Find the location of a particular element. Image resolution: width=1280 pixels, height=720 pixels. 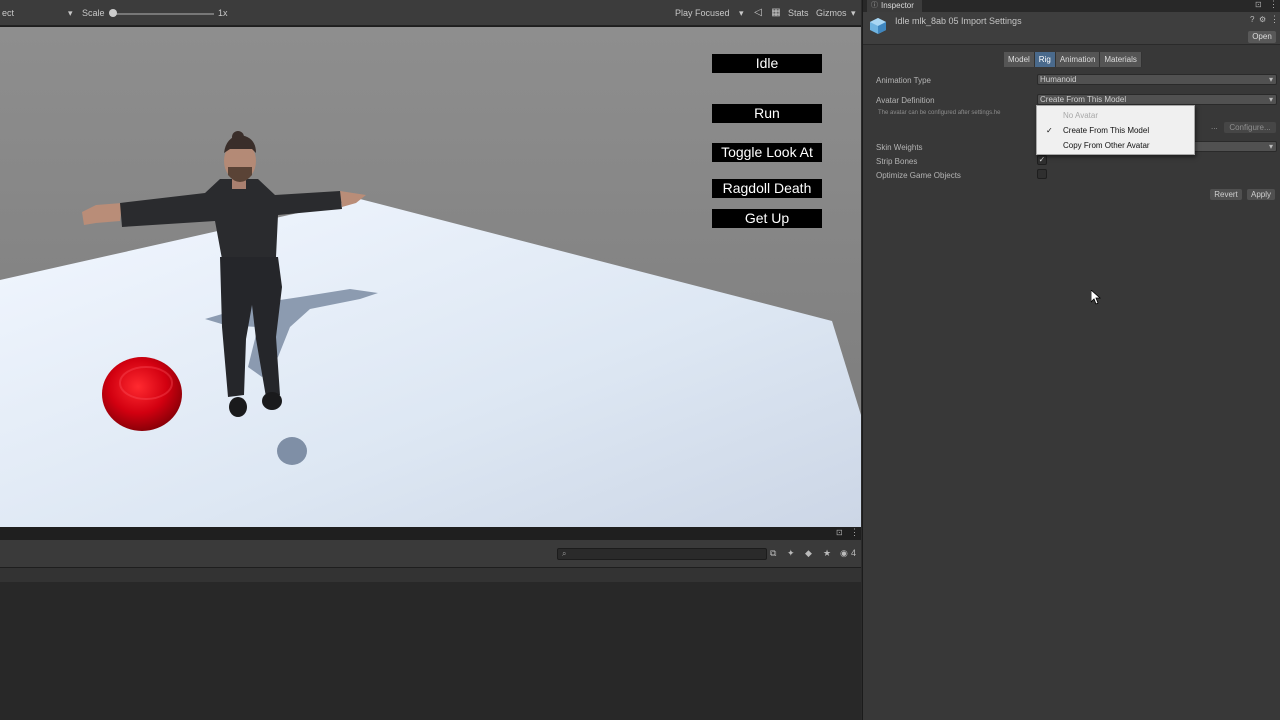

strip-bones-label: Strip Bones is located at coordinates (897, 161).